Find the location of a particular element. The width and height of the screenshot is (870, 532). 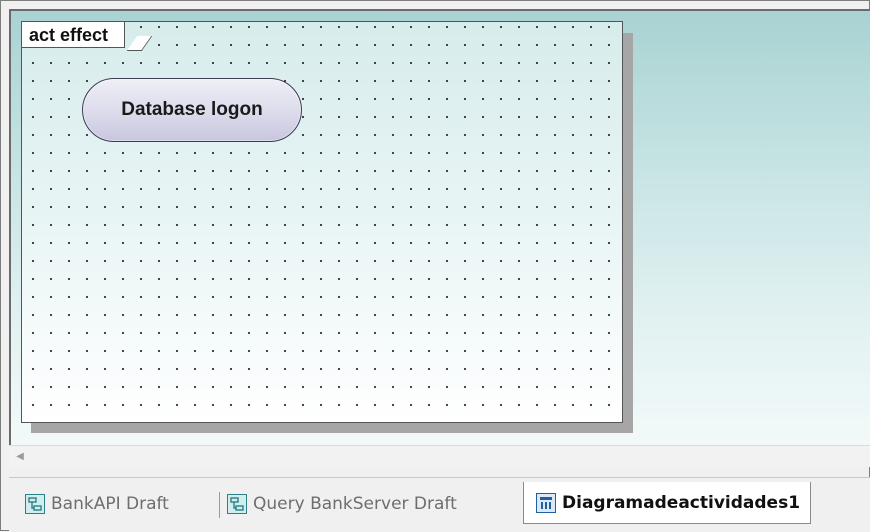

horizontal-scrollbar: ◀ is located at coordinates (439, 456).